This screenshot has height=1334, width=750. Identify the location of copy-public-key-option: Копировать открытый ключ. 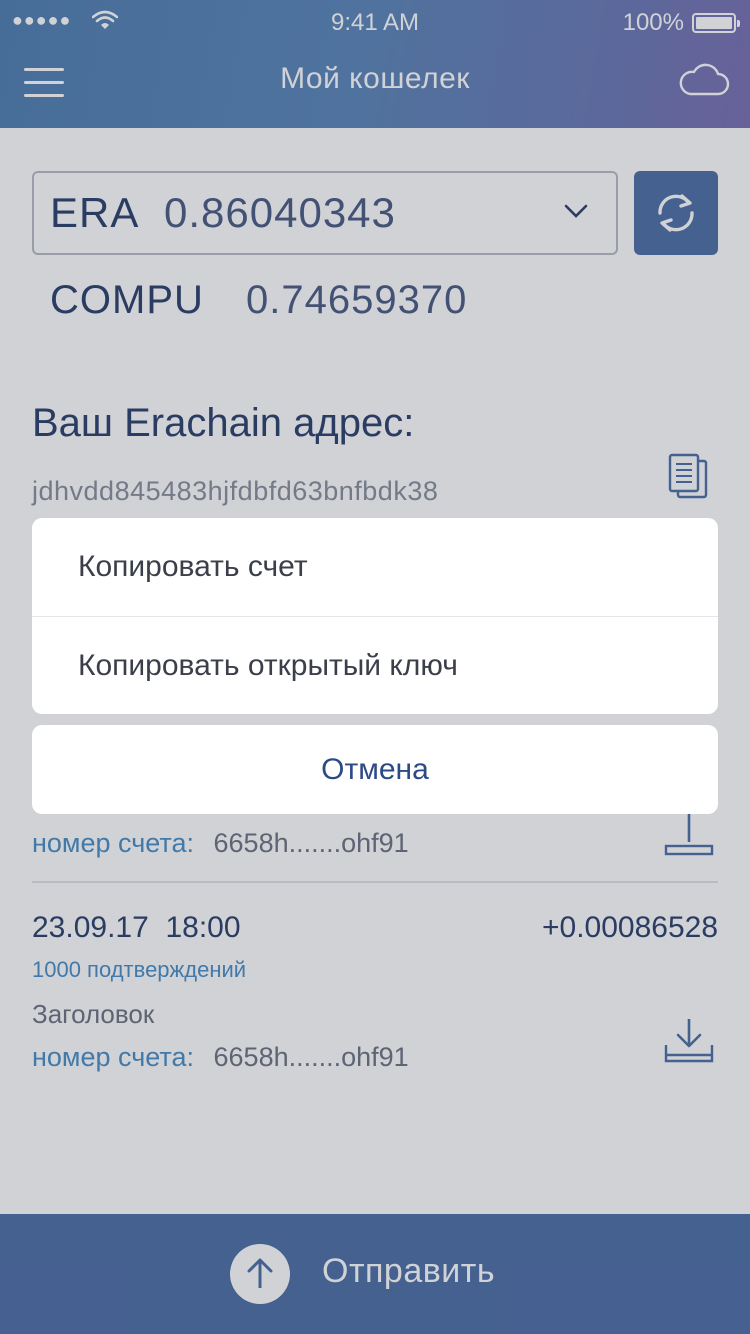
(375, 665).